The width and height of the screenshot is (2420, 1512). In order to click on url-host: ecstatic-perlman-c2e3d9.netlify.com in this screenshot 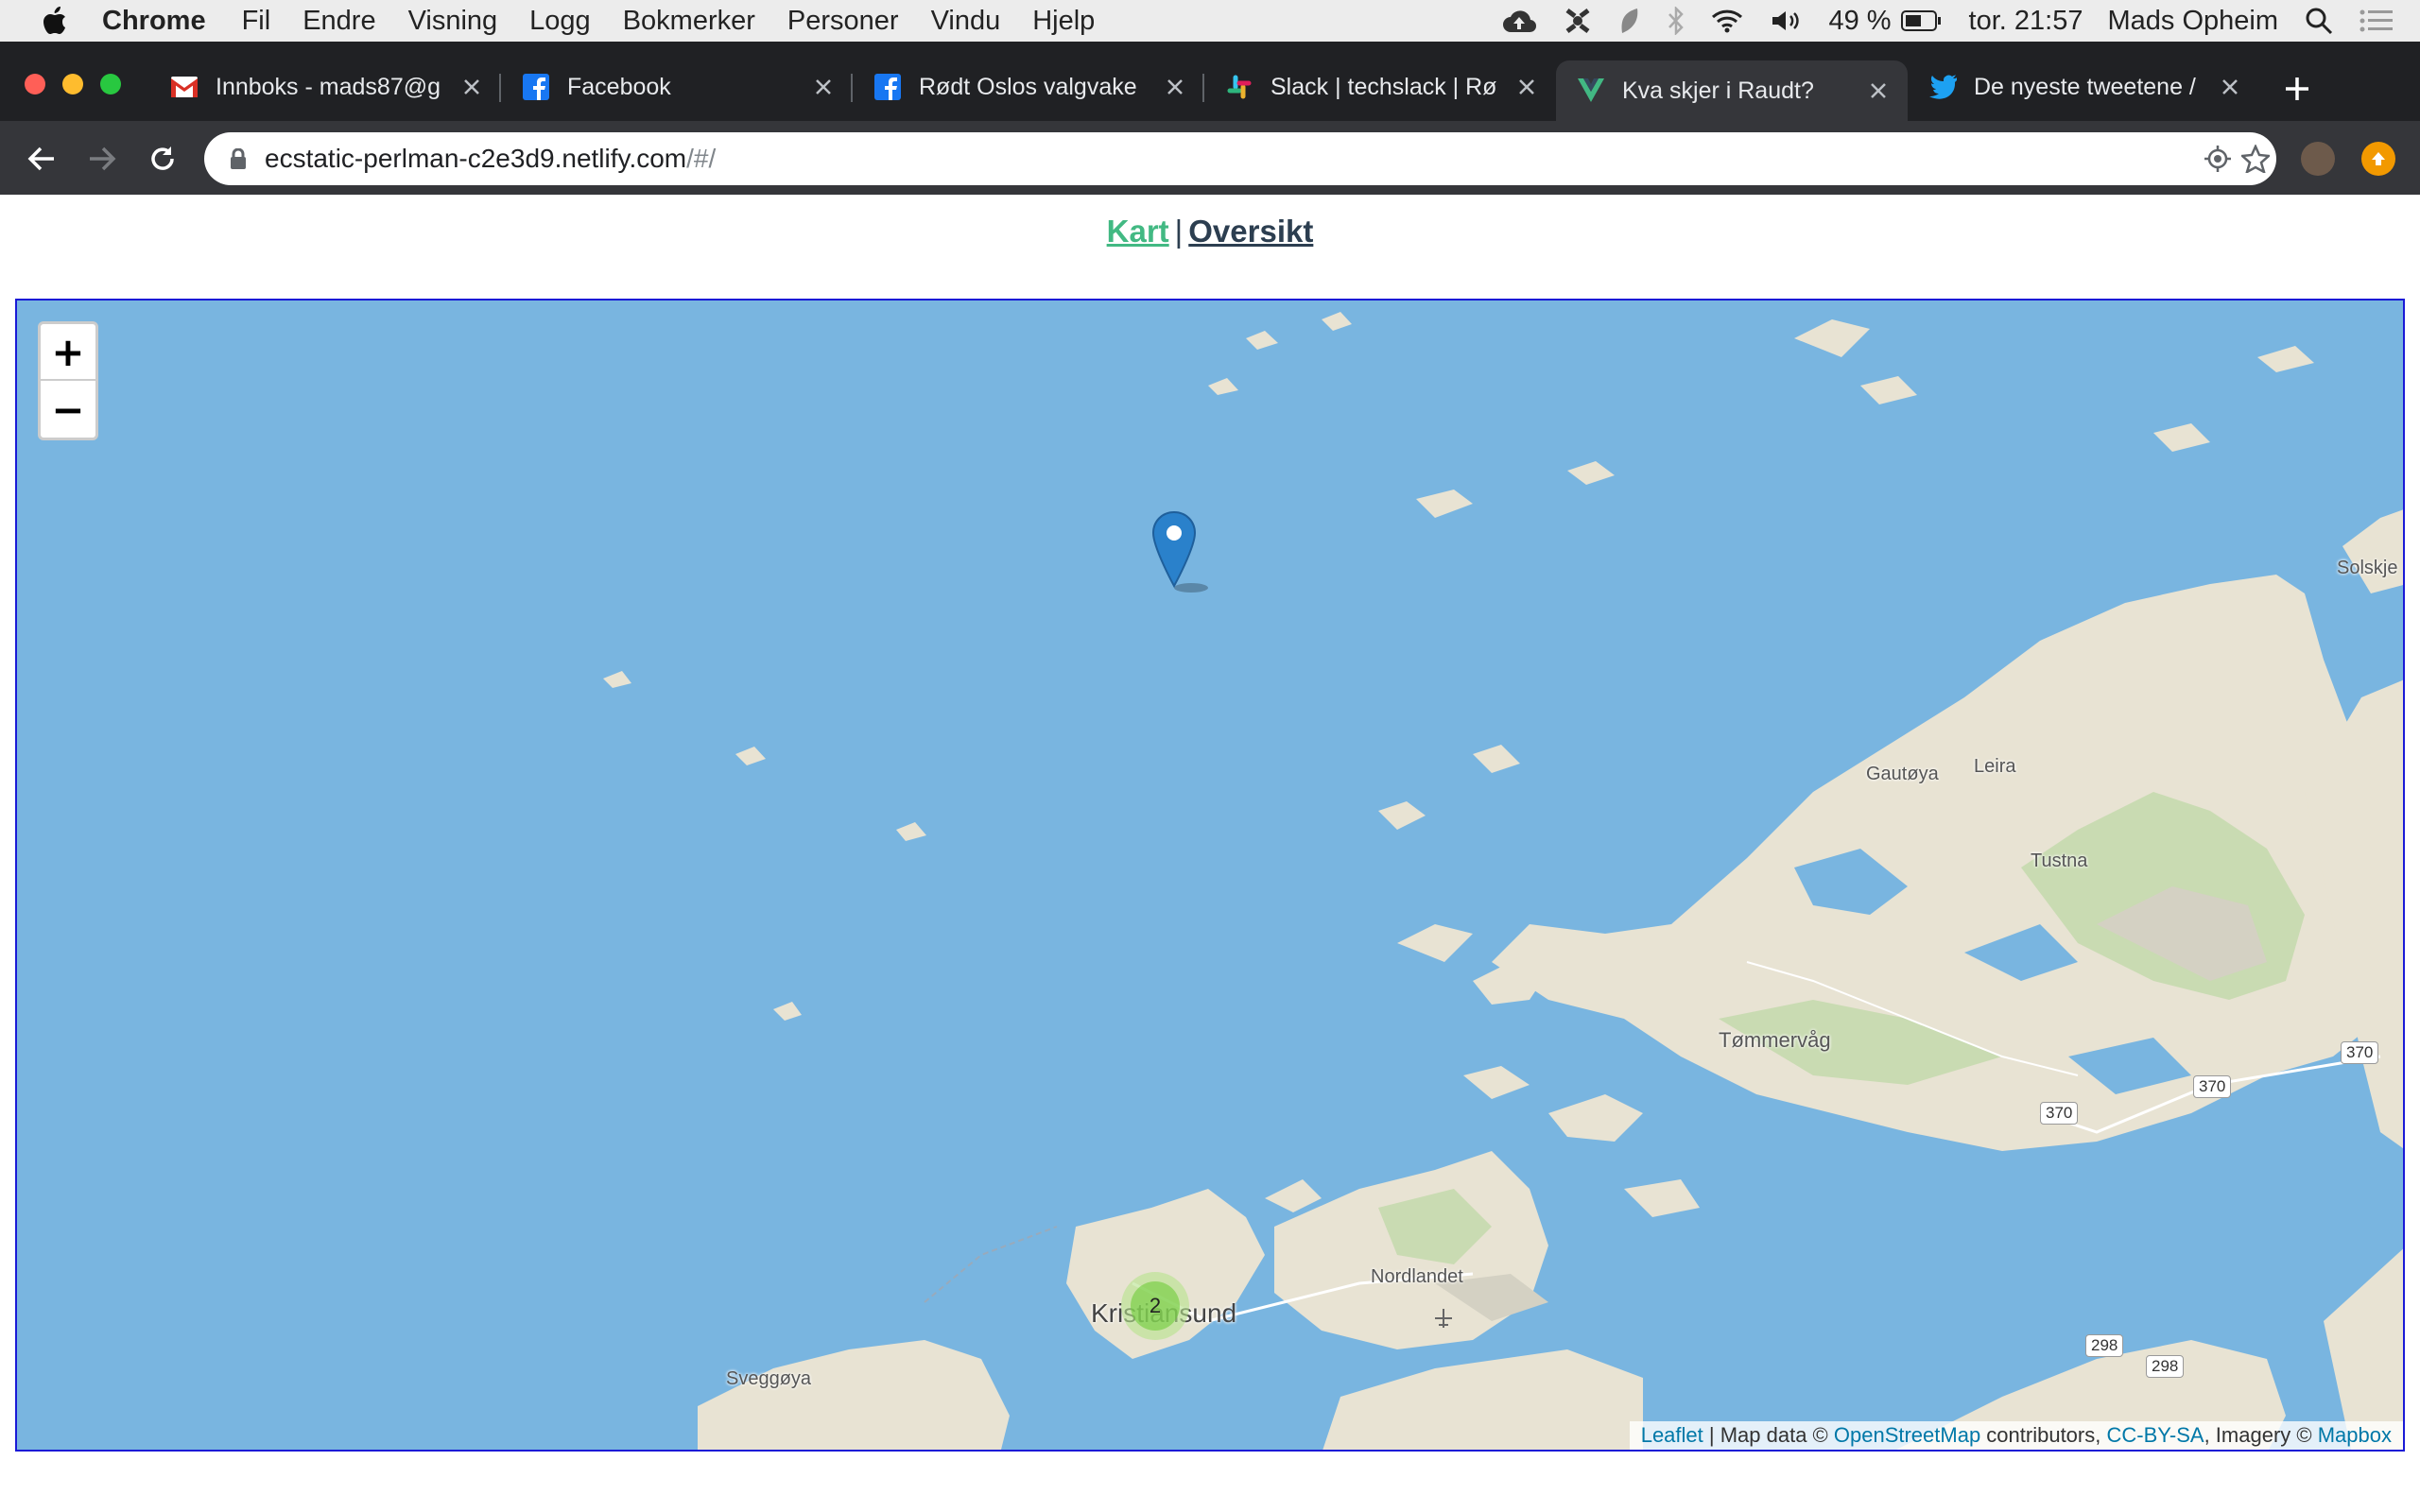, I will do `click(476, 158)`.